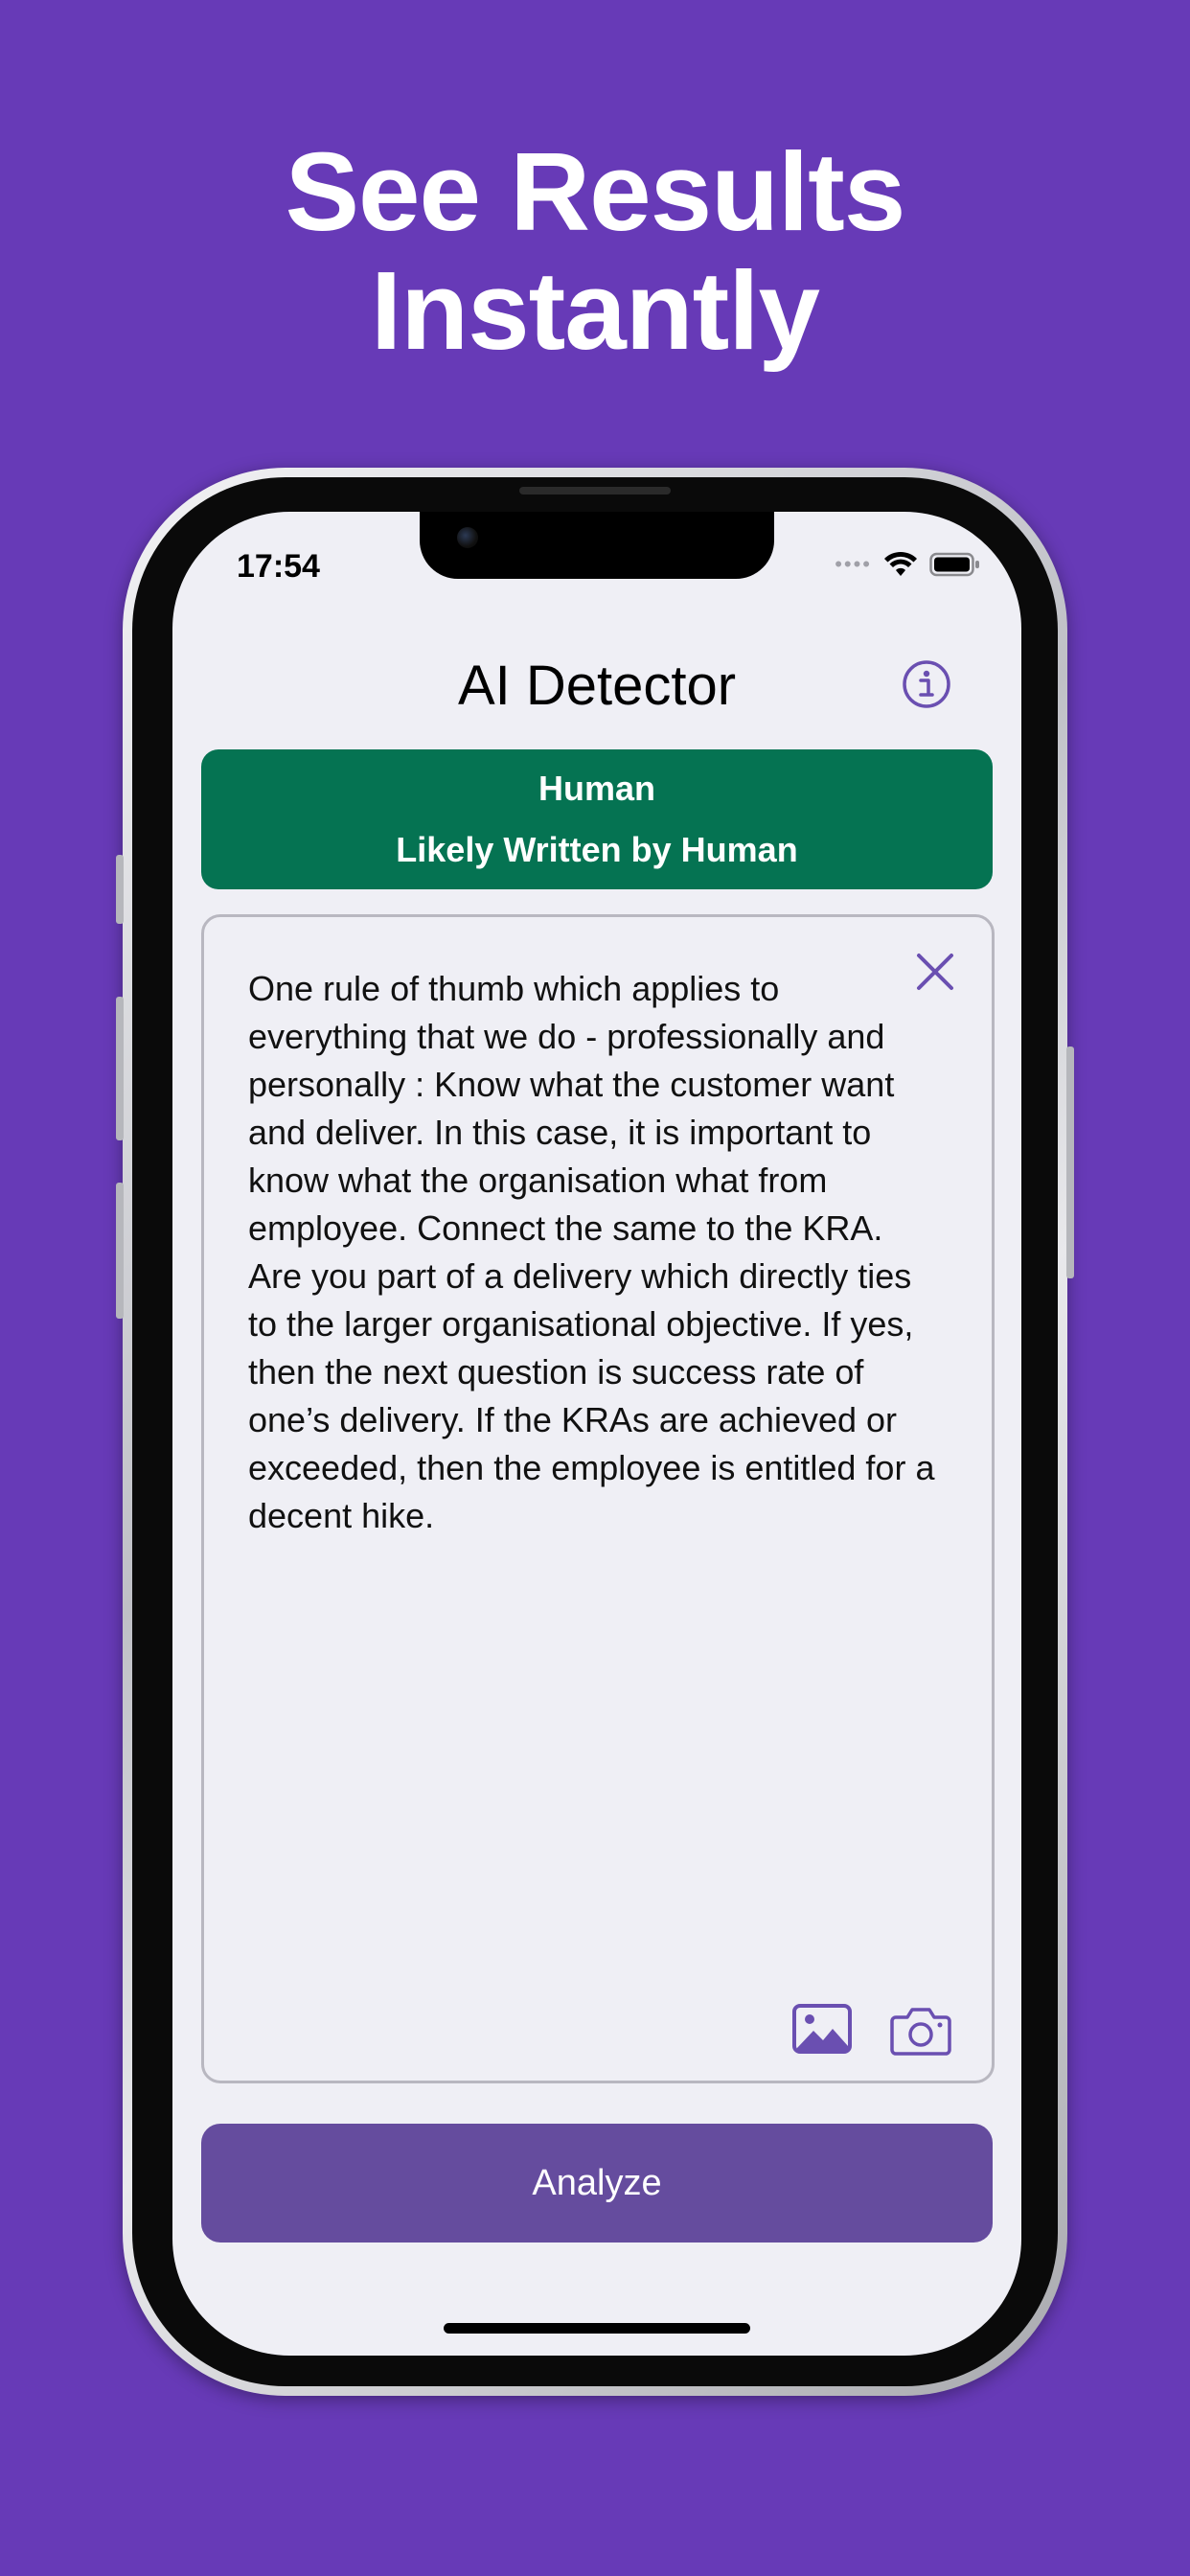  I want to click on camera-icon, so click(921, 2030).